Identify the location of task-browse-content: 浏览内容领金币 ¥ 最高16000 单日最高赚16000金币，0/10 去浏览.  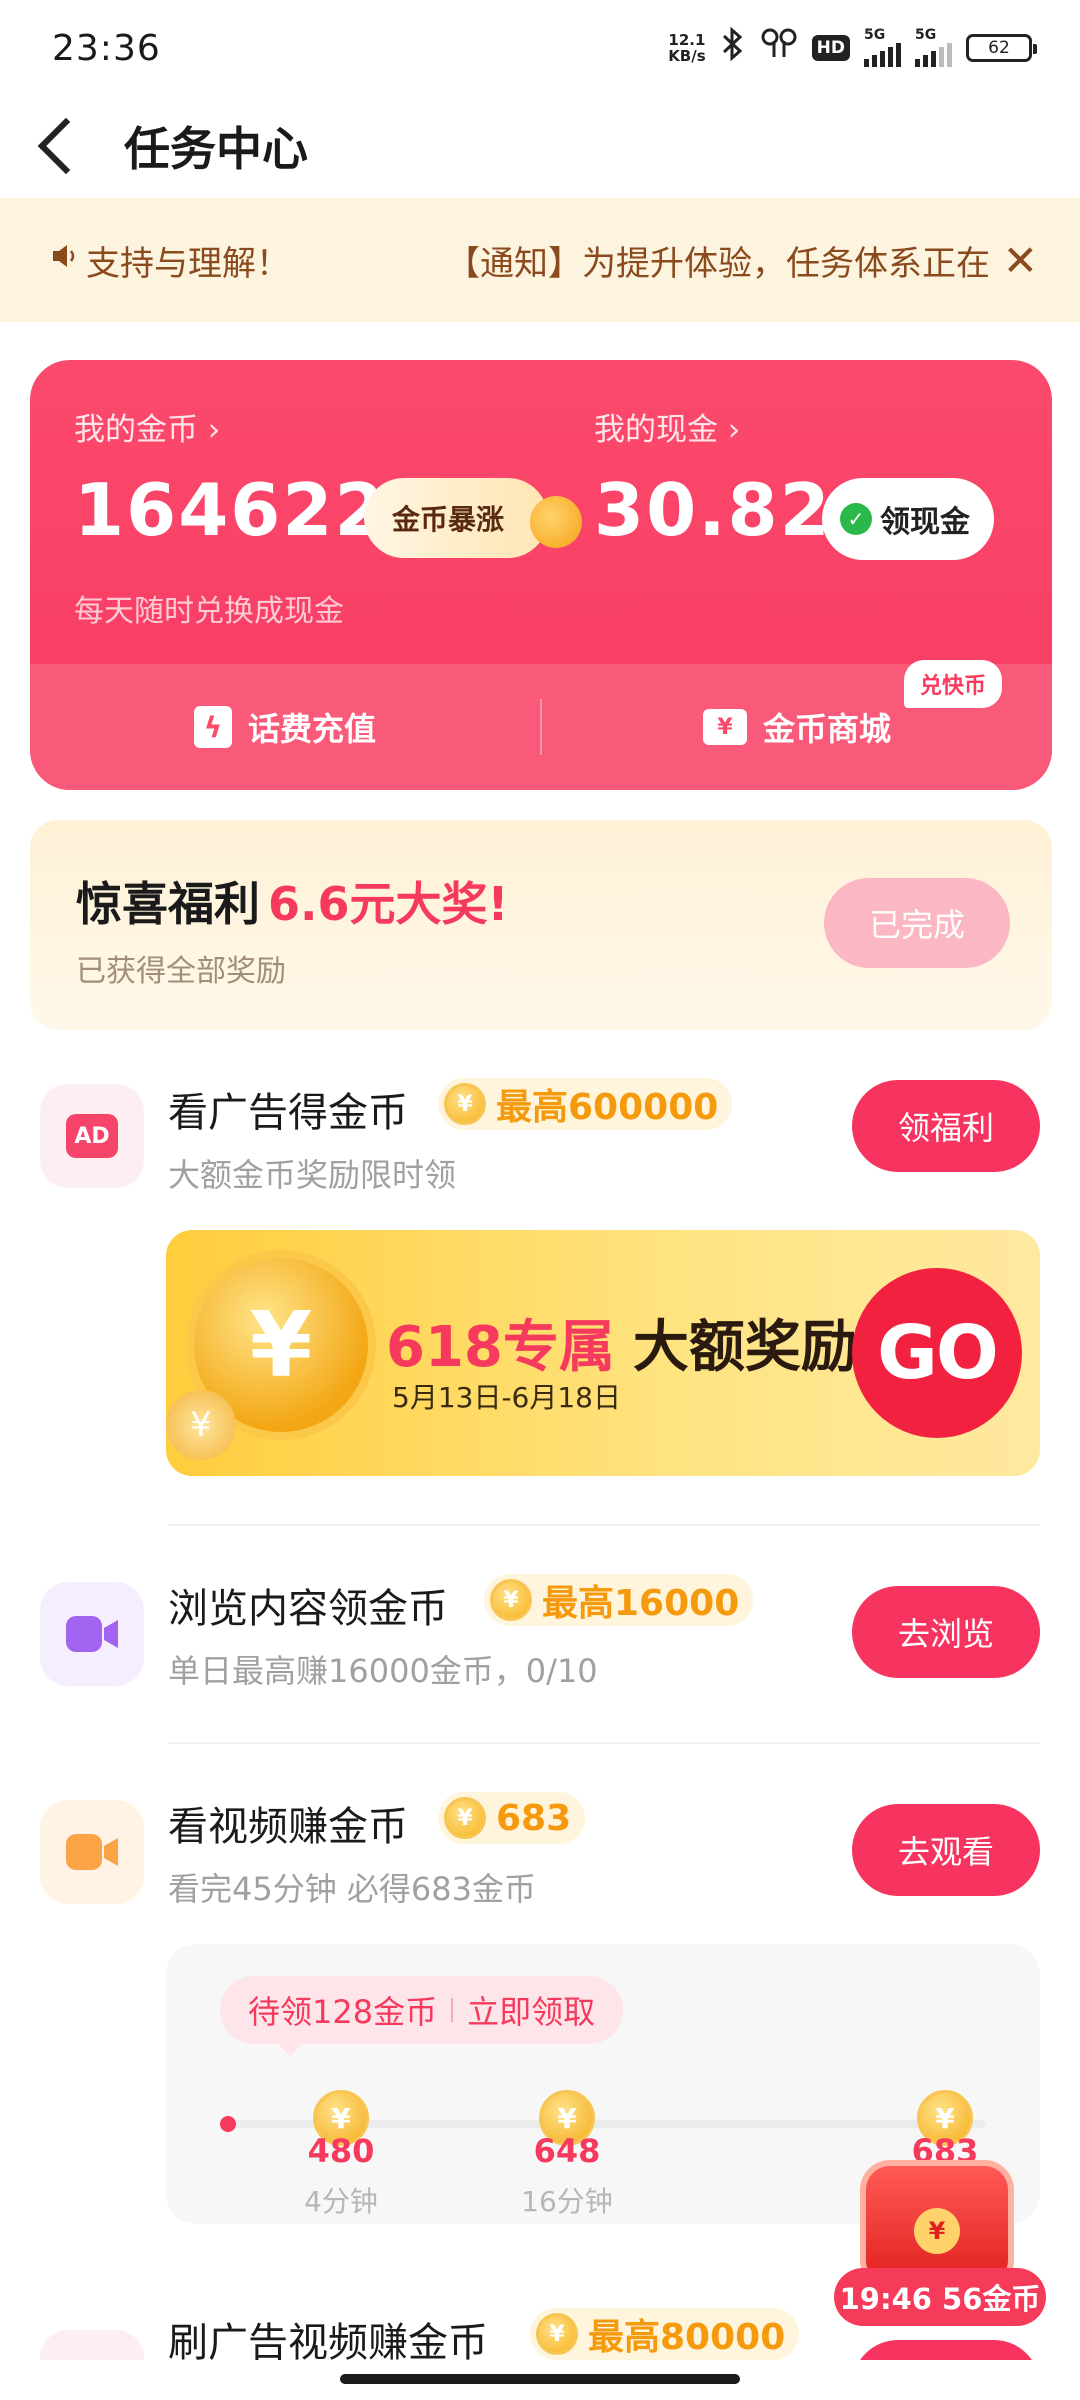
(540, 1641).